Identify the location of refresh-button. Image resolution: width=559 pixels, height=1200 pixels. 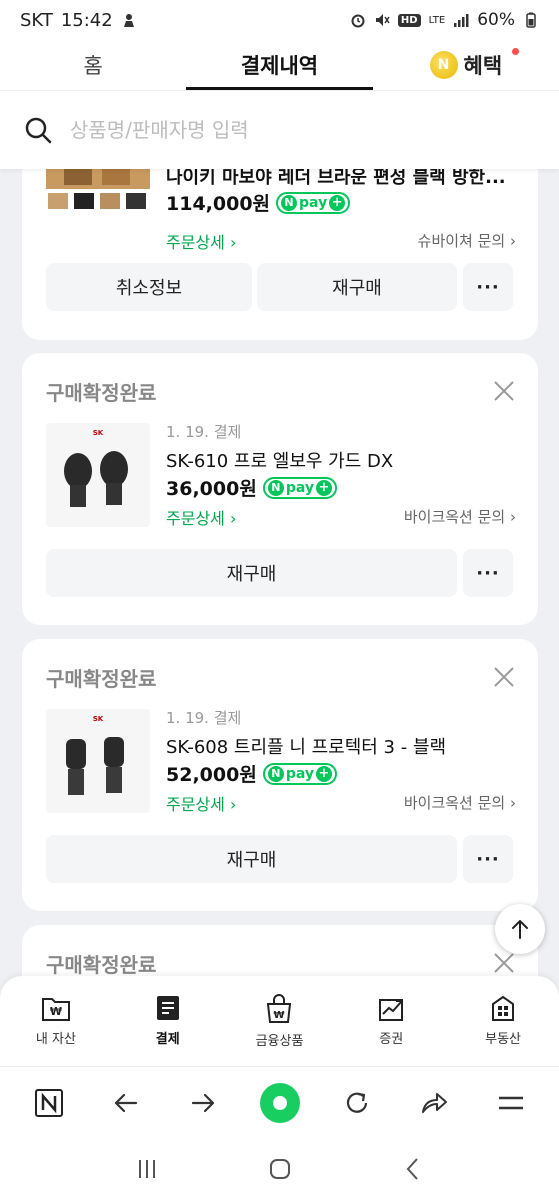
(357, 1103).